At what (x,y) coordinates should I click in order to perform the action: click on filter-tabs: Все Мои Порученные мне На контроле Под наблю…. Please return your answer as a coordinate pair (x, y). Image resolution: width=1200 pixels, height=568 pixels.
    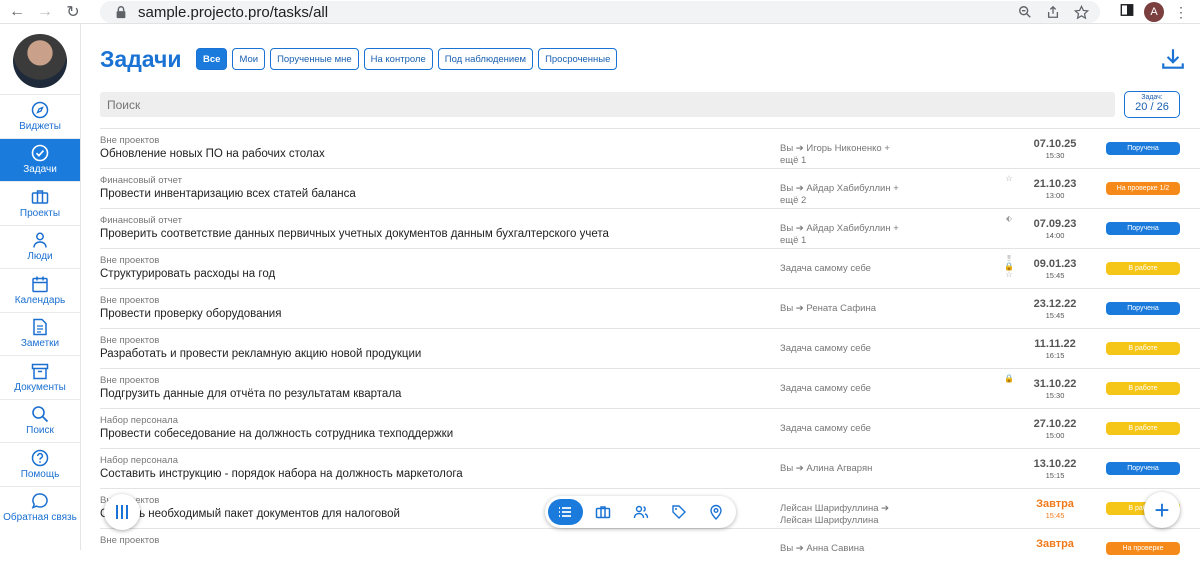
    Looking at the image, I should click on (407, 59).